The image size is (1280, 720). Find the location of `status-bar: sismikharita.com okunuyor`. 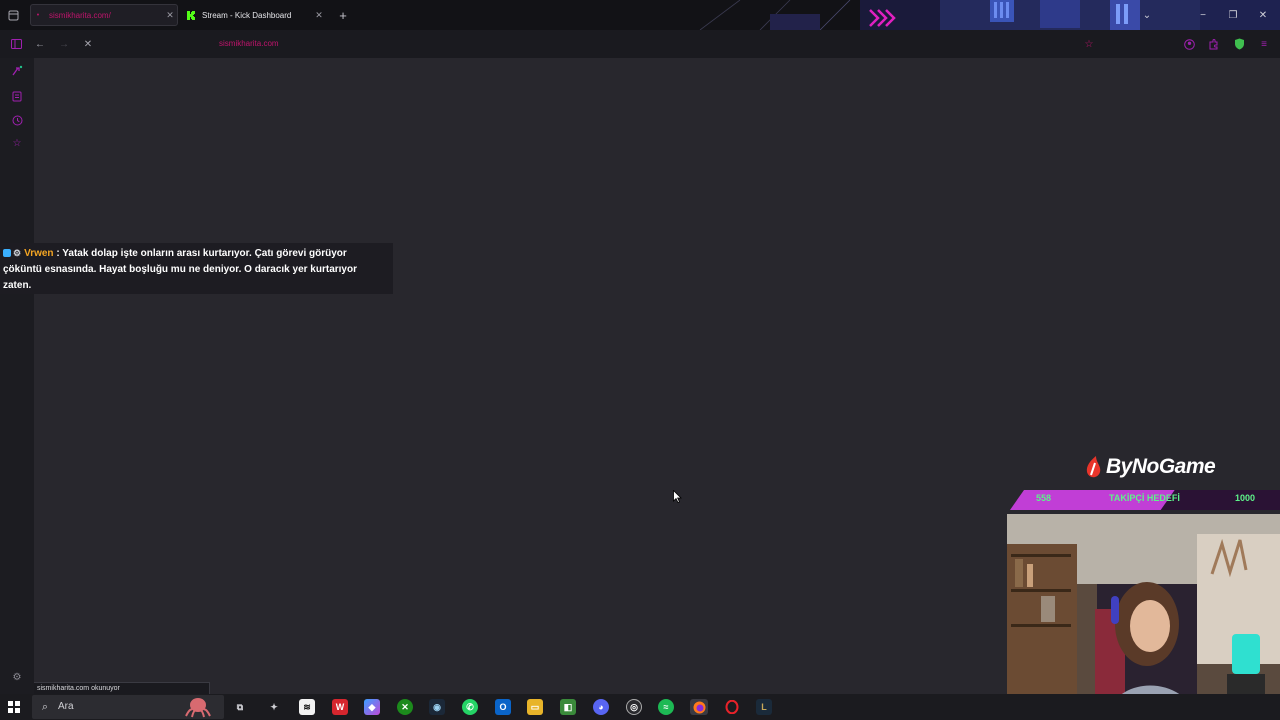

status-bar: sismikharita.com okunuyor is located at coordinates (122, 688).